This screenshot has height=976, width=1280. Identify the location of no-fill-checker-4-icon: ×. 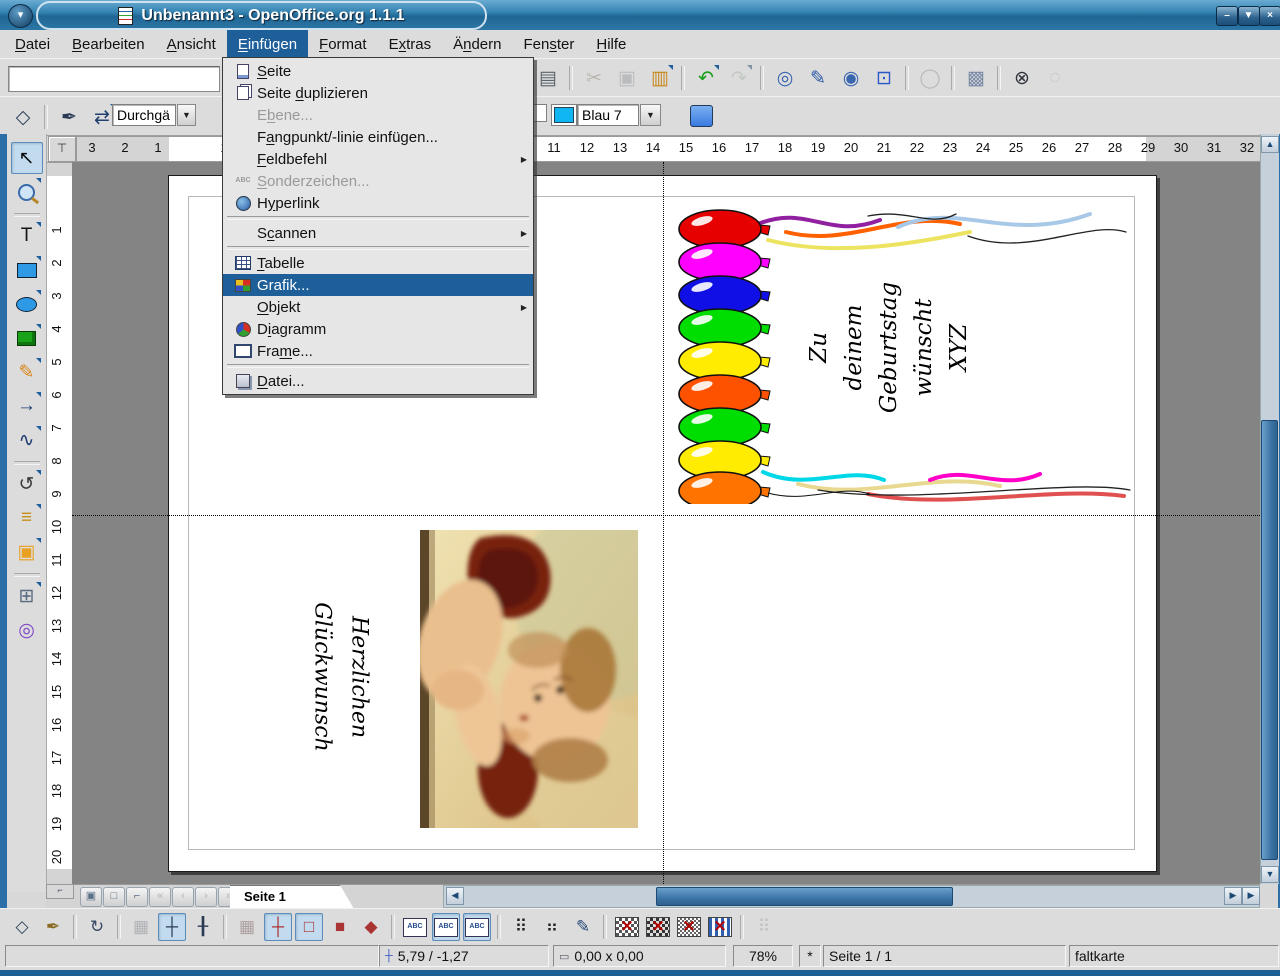
(720, 927).